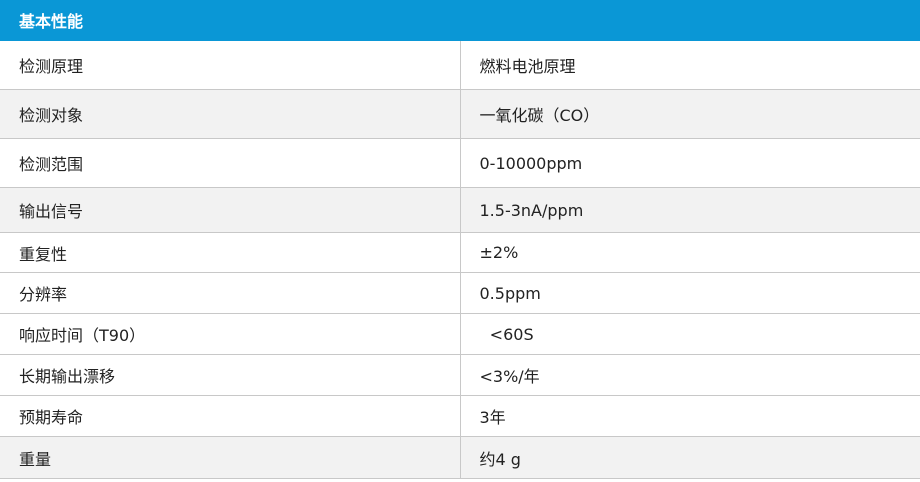  What do you see at coordinates (690, 457) in the screenshot?
I see `row-value: 约4 g` at bounding box center [690, 457].